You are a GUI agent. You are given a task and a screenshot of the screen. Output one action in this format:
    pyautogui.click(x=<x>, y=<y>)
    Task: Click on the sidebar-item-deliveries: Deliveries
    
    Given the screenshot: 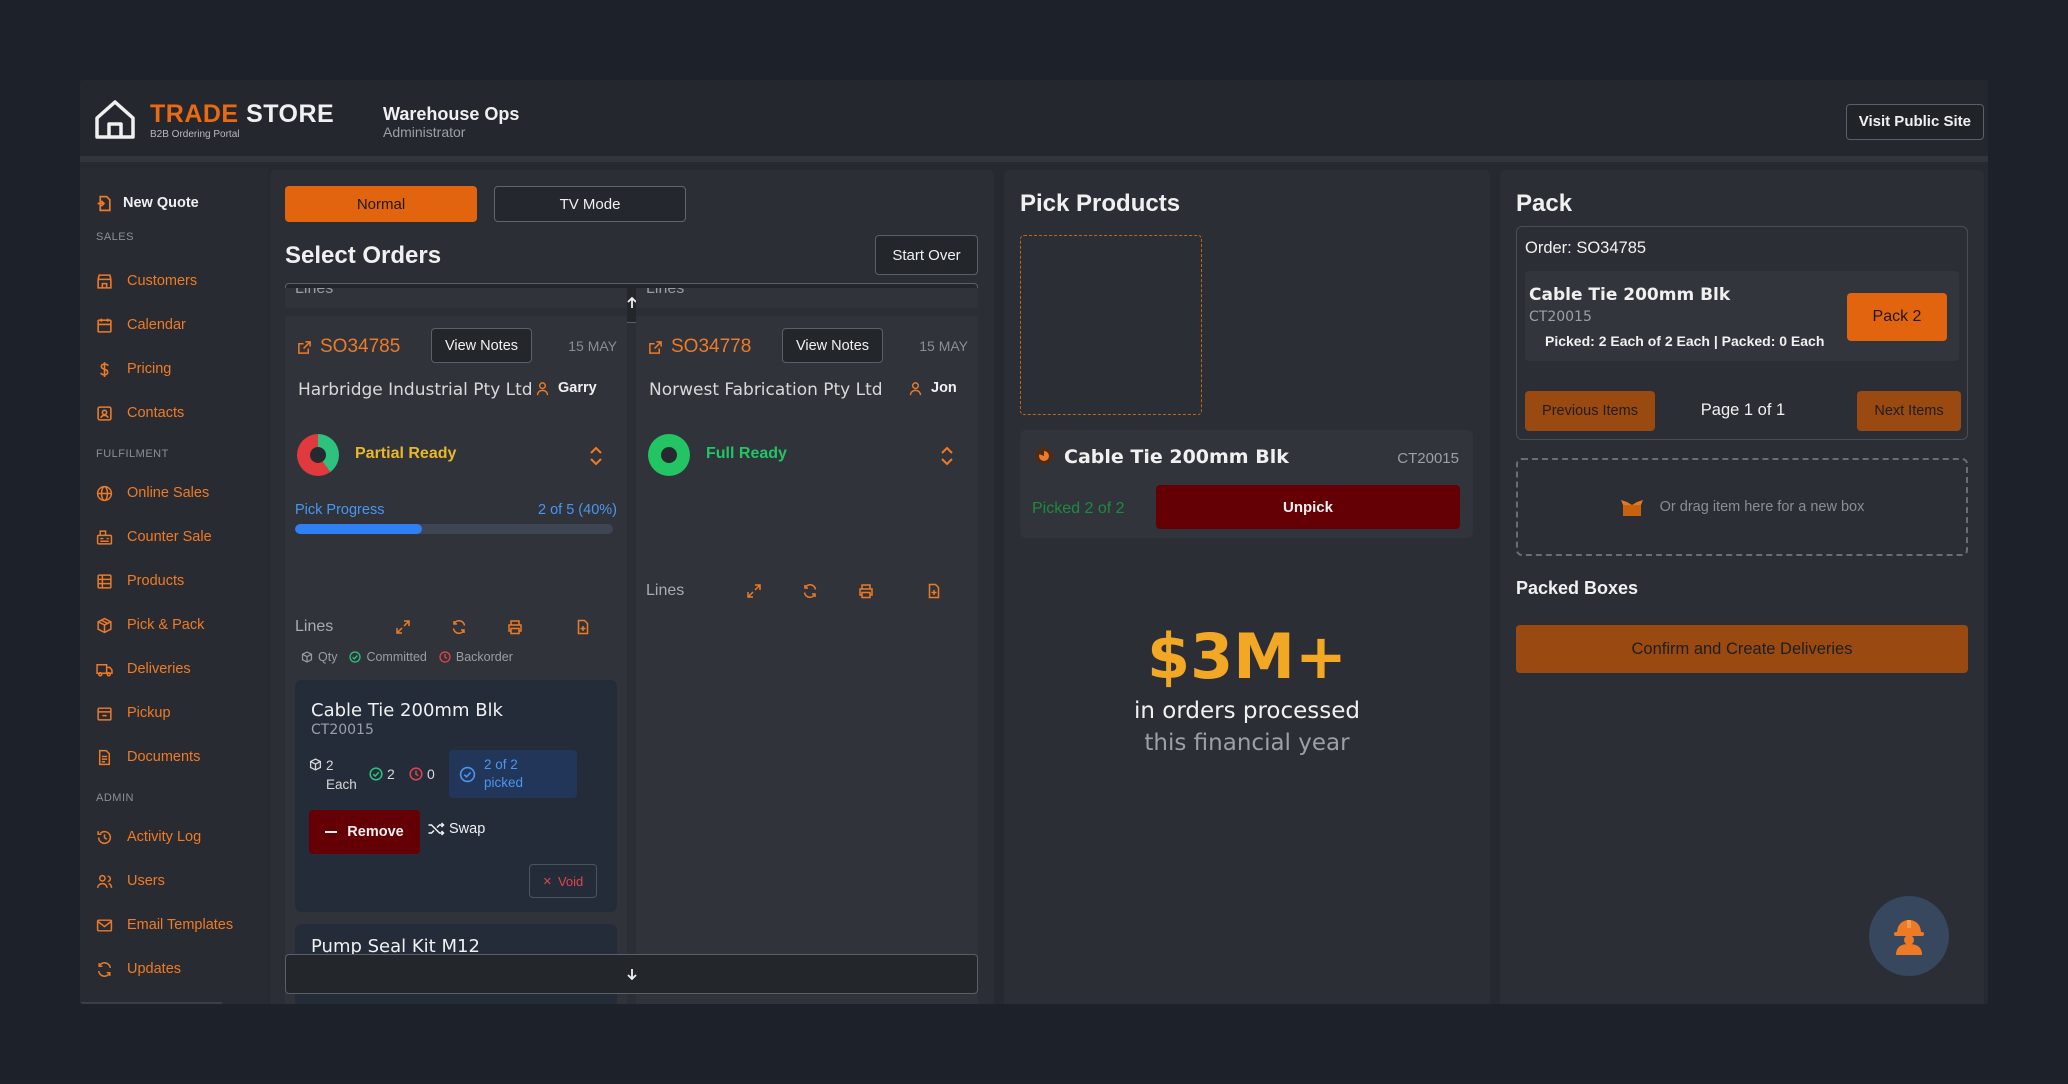 What is the action you would take?
    pyautogui.click(x=143, y=669)
    